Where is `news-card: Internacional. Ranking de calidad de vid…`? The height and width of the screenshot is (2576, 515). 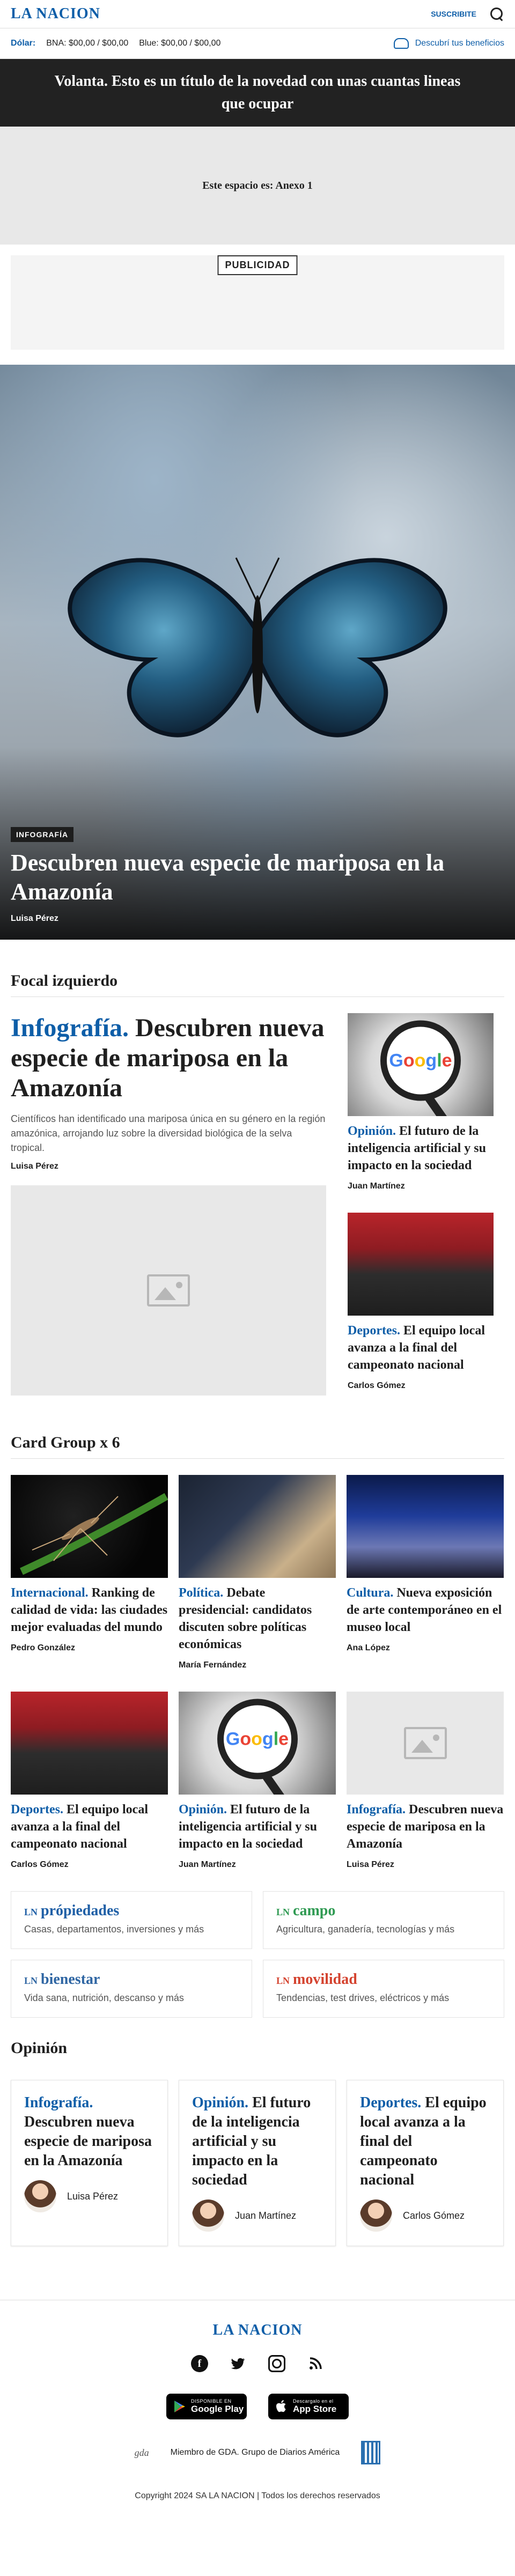 news-card: Internacional. Ranking de calidad de vid… is located at coordinates (89, 1572).